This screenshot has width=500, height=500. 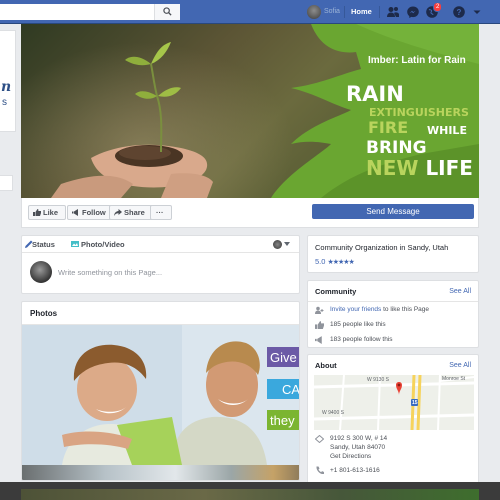 I want to click on top-navigation-bar: Sofia Home 2 ?, so click(x=250, y=12).